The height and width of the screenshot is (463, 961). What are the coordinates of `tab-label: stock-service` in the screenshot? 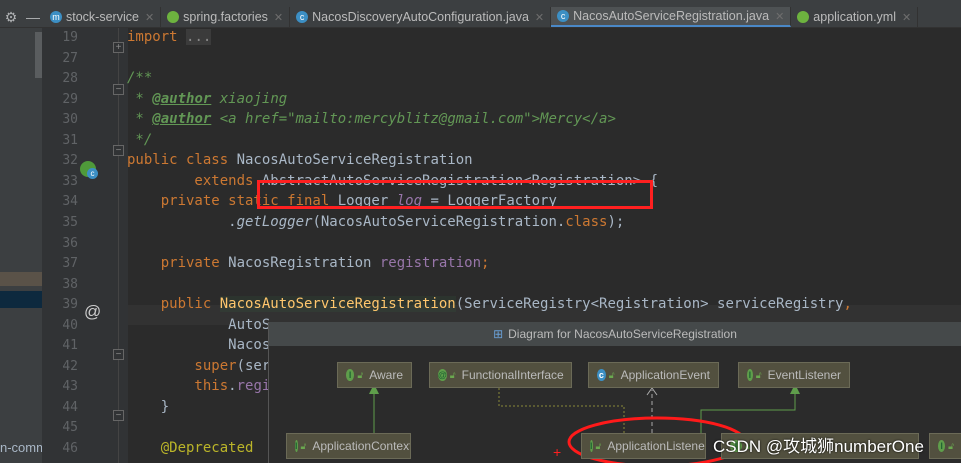 It's located at (102, 17).